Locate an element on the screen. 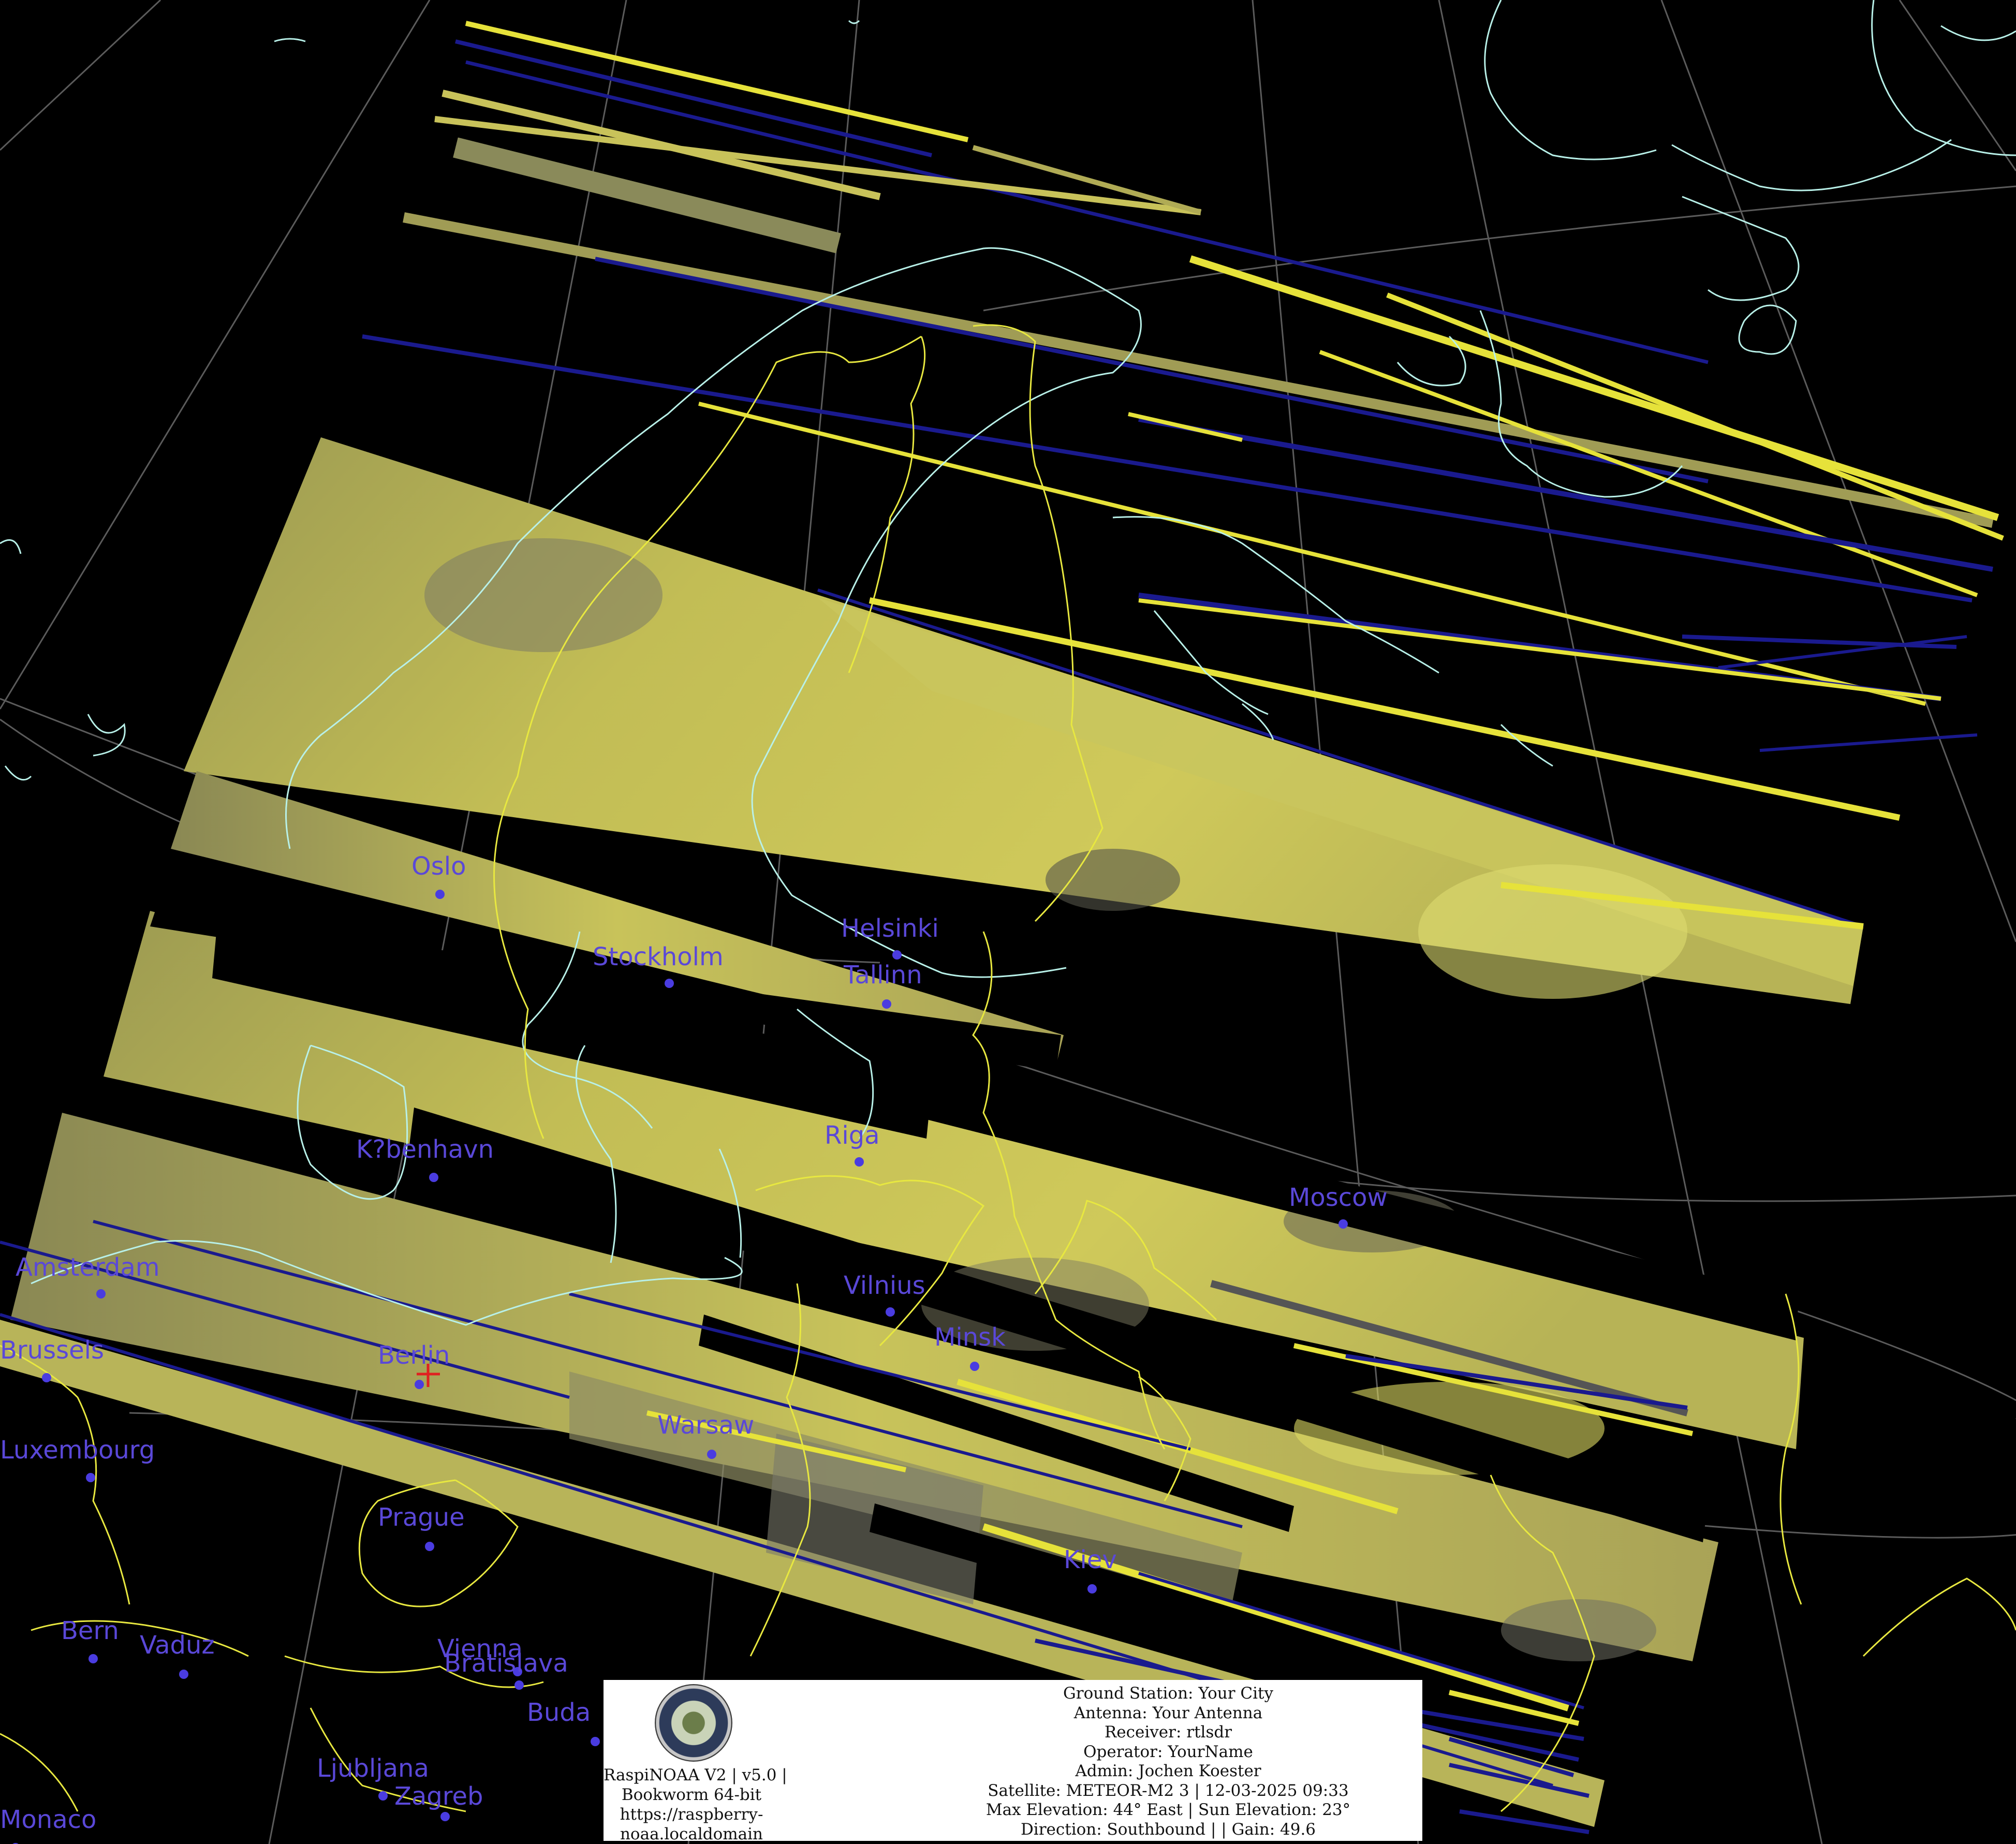  city-dot-minsk is located at coordinates (974, 1367).